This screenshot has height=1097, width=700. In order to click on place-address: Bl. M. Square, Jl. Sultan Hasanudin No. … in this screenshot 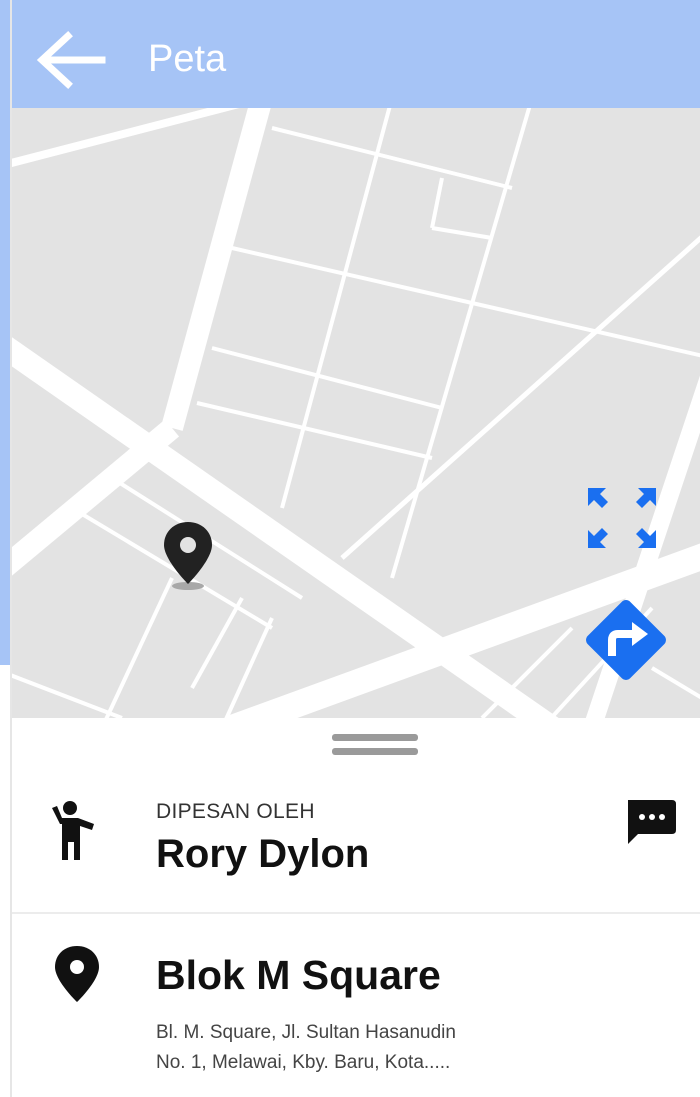, I will do `click(366, 1048)`.